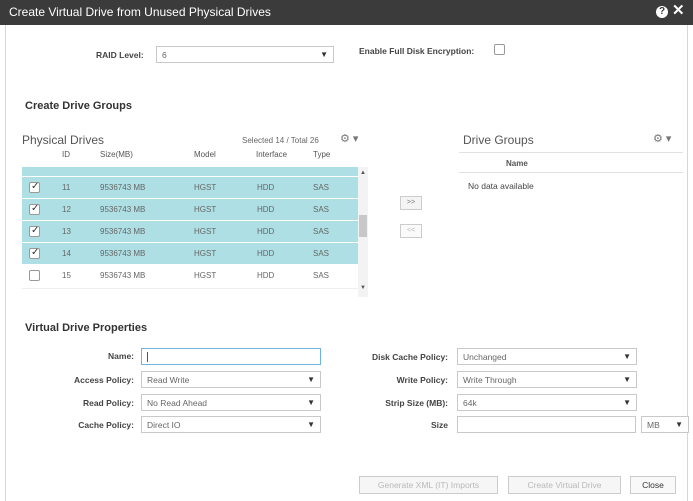  I want to click on disk-cache-policy-select: Unchanged ▼, so click(547, 356).